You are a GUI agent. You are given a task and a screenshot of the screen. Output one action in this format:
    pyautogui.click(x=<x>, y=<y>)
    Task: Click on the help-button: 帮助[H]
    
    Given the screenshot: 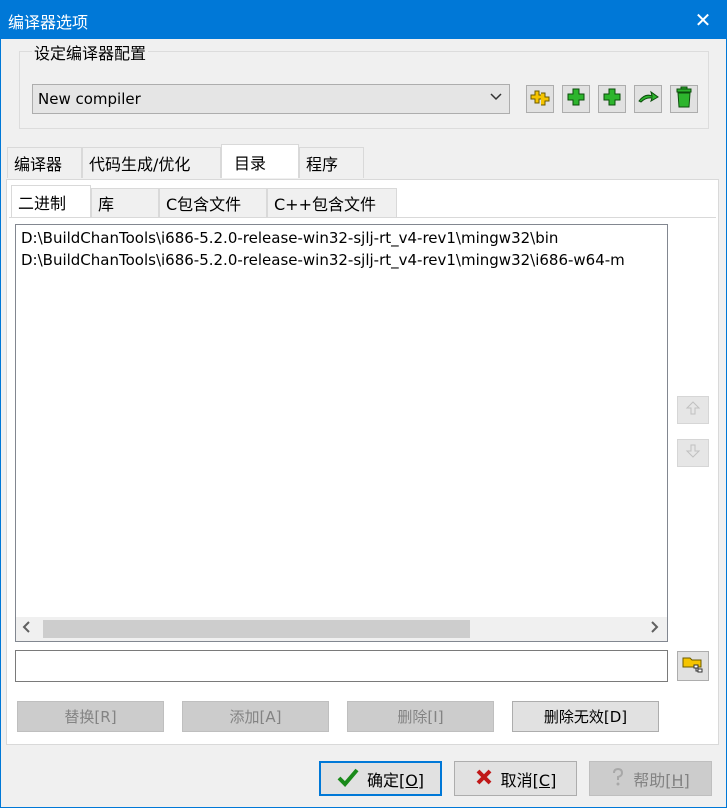 What is the action you would take?
    pyautogui.click(x=650, y=778)
    